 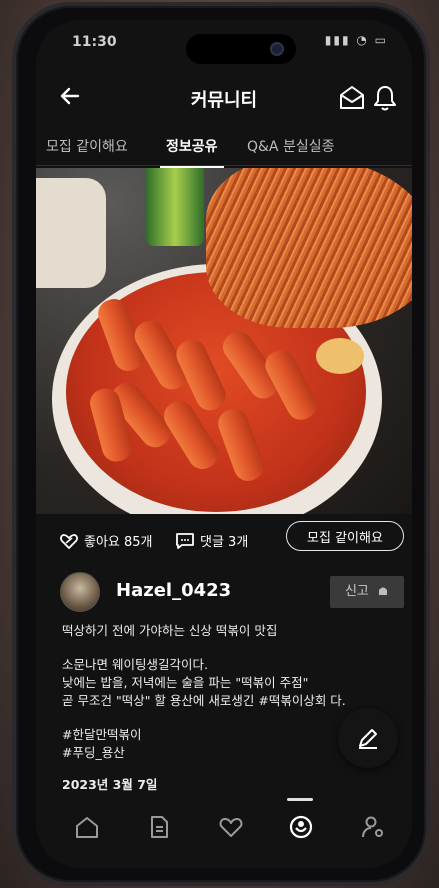 I want to click on author-username: Hazel_0423, so click(x=173, y=590).